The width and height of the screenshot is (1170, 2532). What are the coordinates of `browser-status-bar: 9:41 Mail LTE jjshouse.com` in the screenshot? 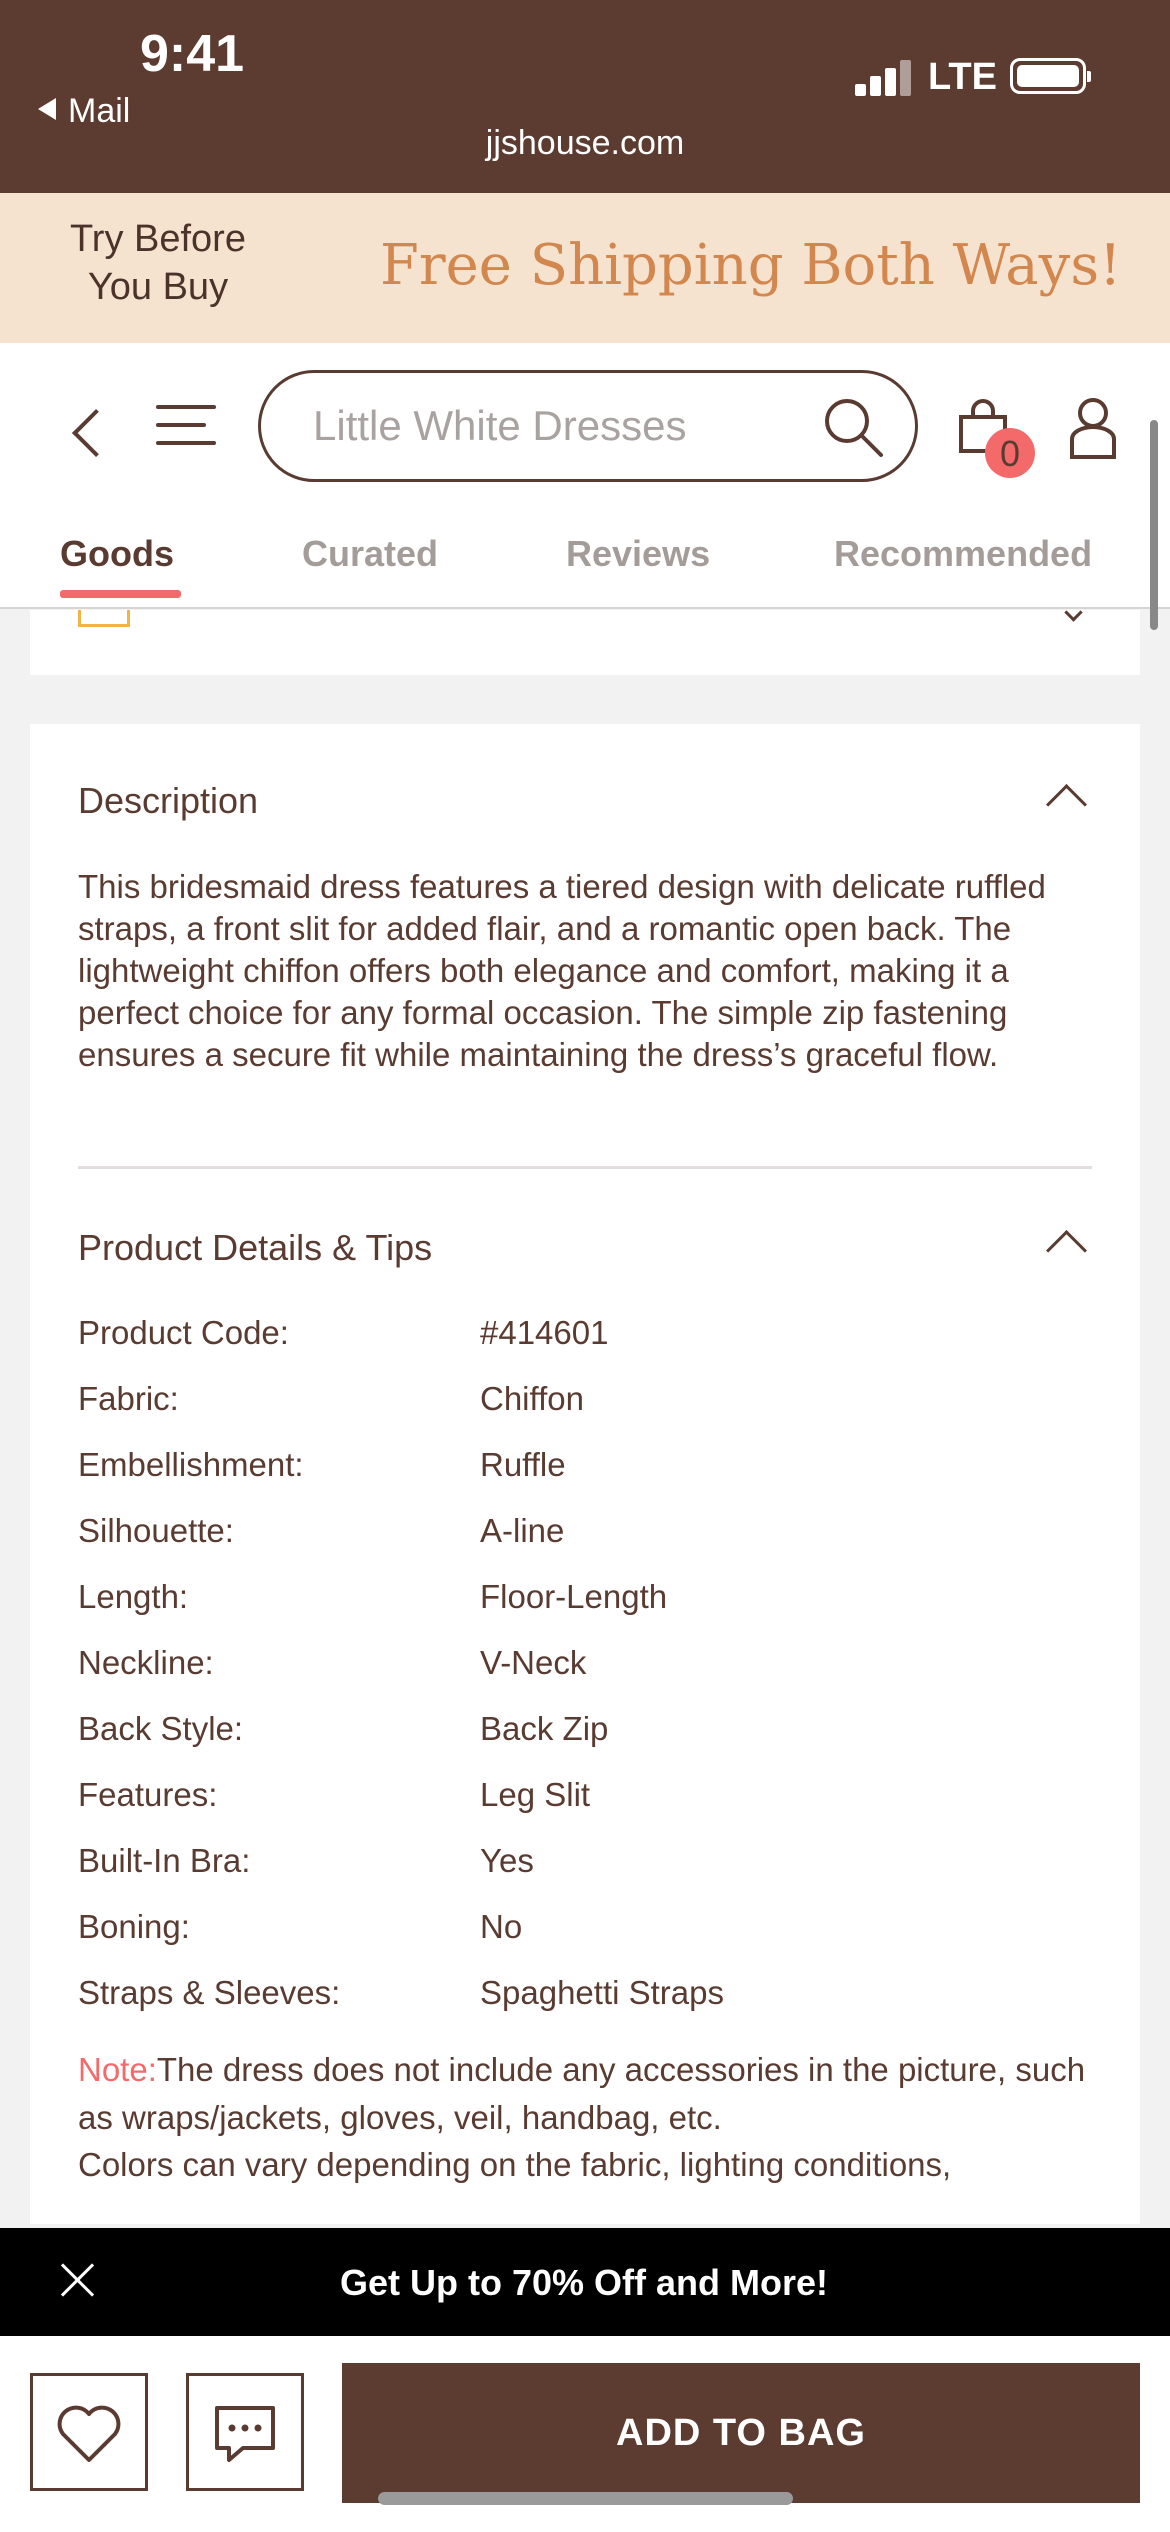 It's located at (585, 96).